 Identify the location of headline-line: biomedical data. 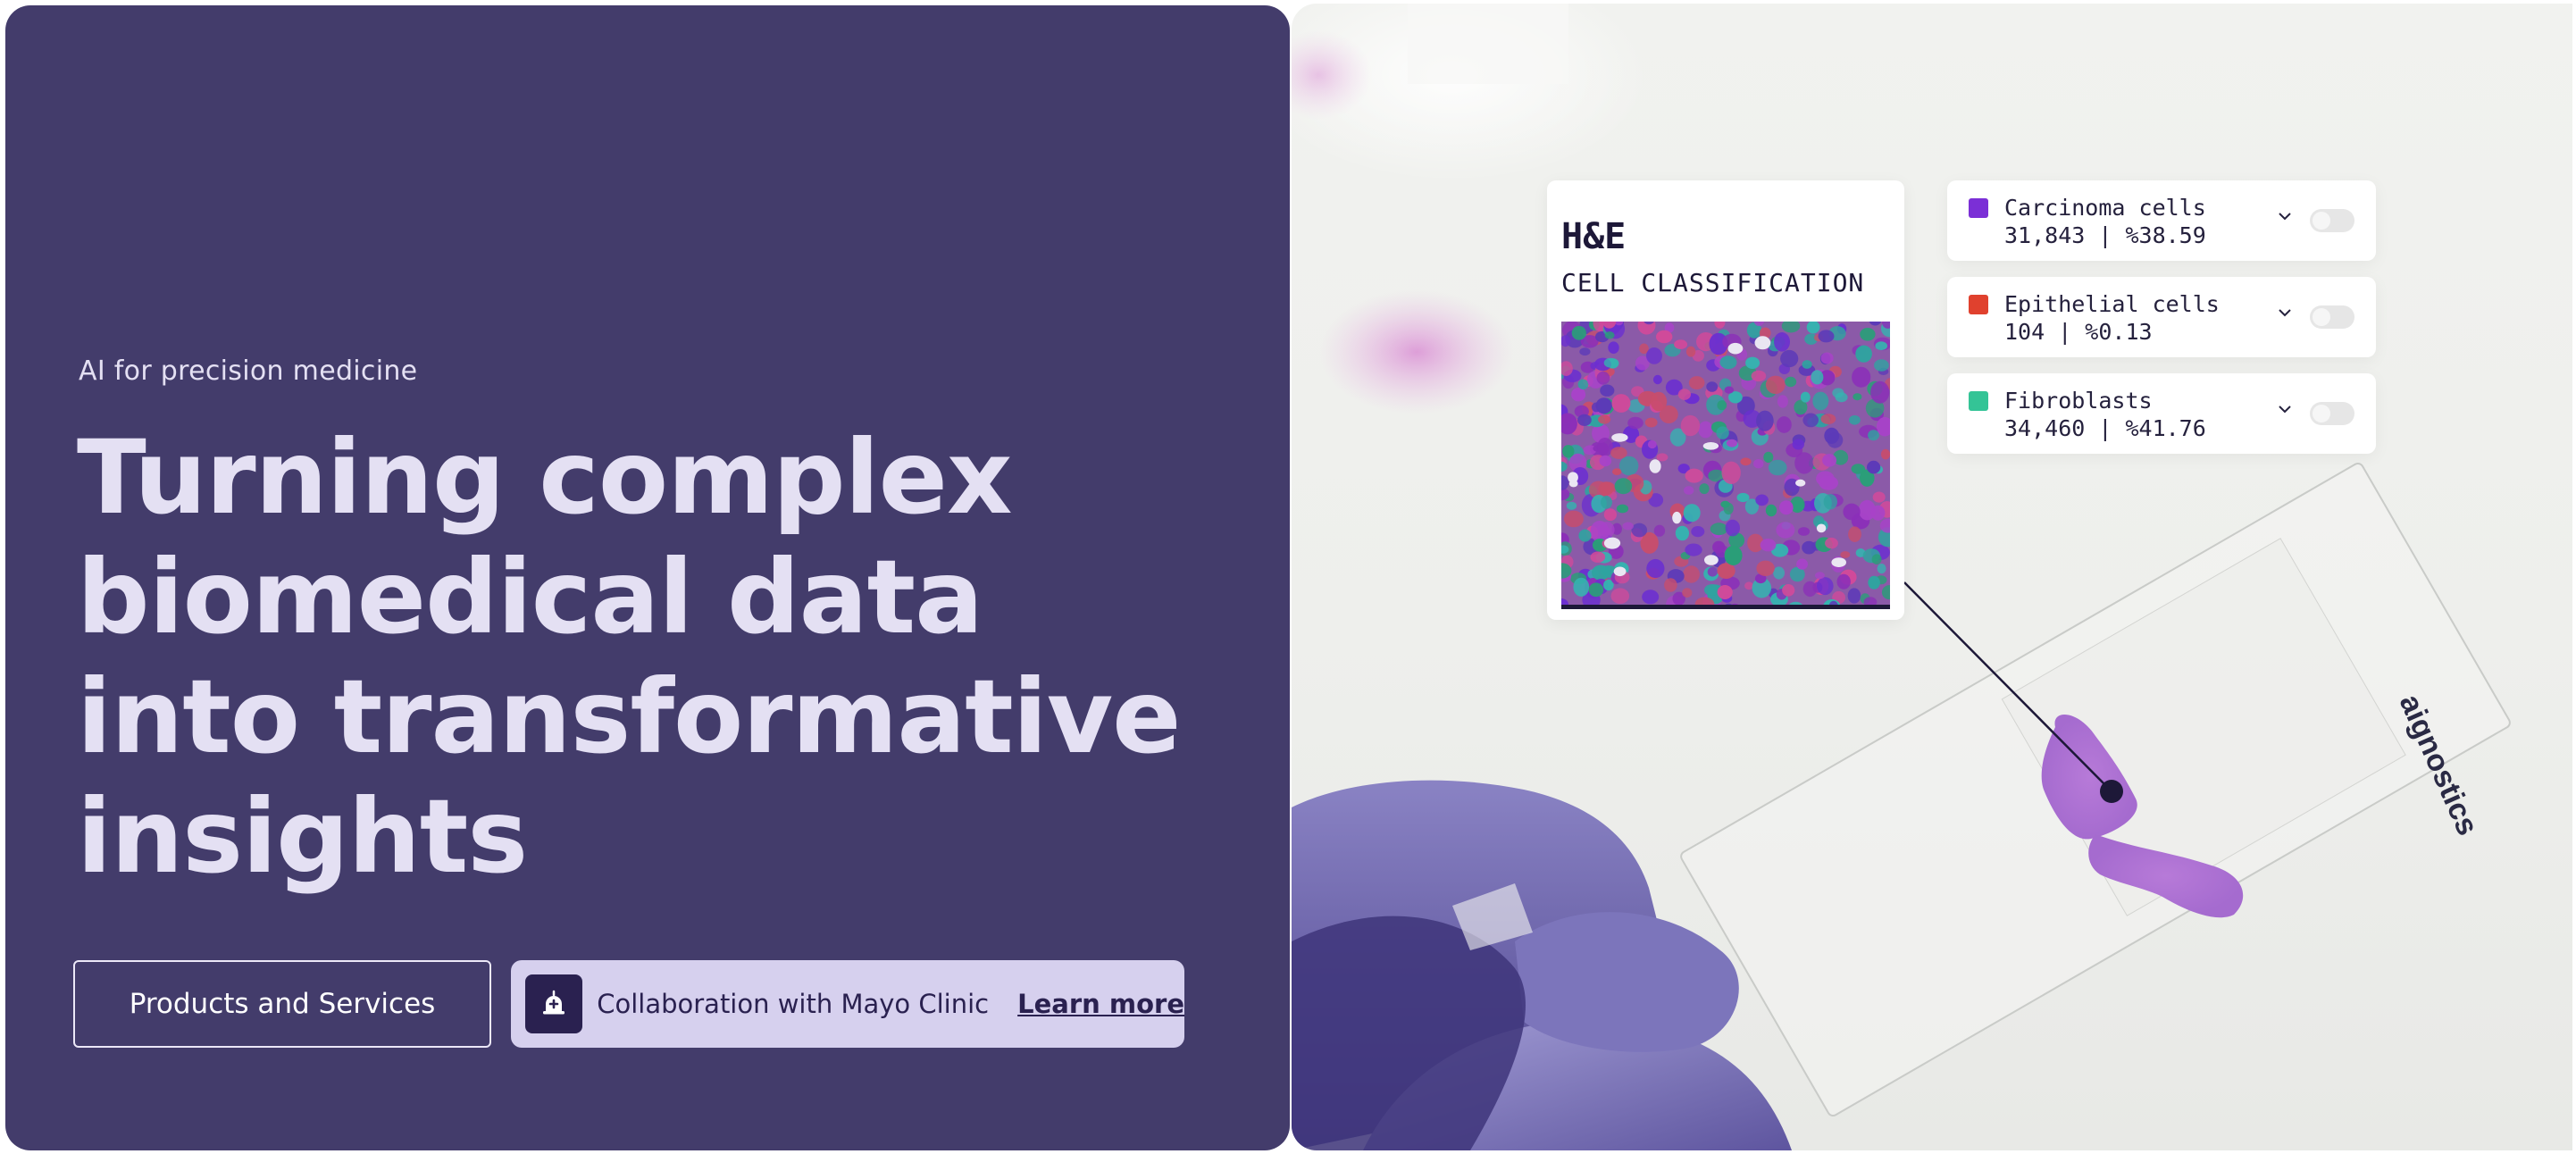
(530, 597).